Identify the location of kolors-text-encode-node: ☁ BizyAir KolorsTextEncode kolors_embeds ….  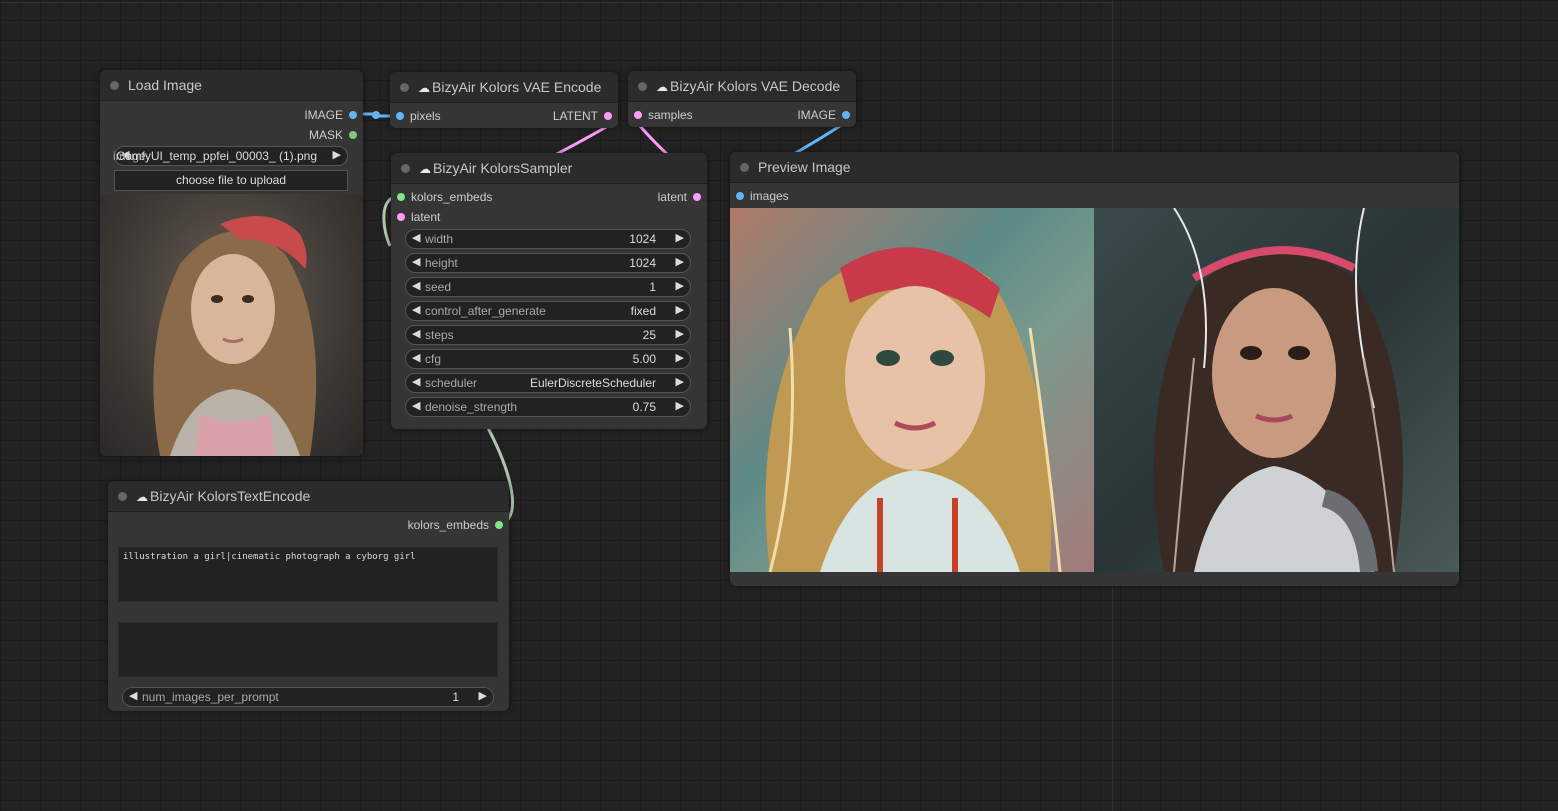
(308, 596).